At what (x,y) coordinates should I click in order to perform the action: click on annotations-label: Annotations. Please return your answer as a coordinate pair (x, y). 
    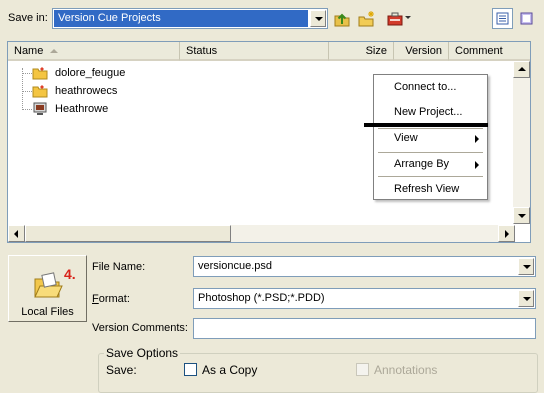
    Looking at the image, I should click on (406, 370).